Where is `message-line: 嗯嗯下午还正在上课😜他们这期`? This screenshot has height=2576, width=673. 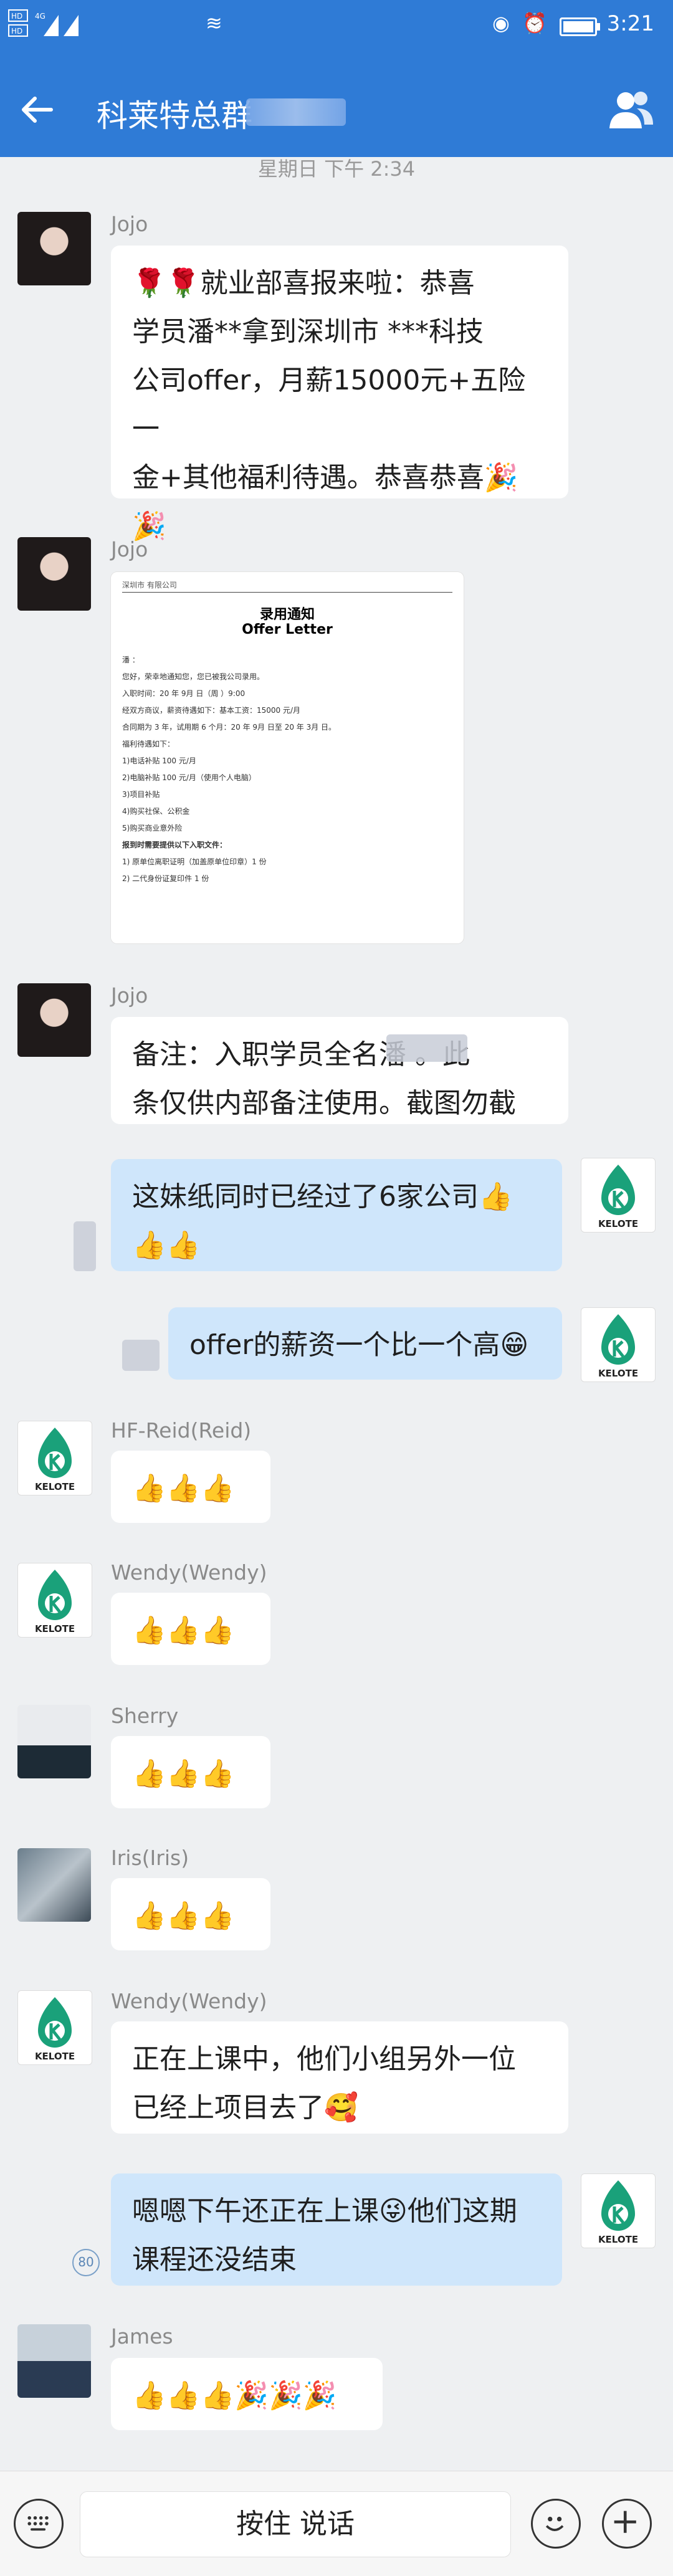 message-line: 嗯嗯下午还正在上课😜他们这期 is located at coordinates (324, 2211).